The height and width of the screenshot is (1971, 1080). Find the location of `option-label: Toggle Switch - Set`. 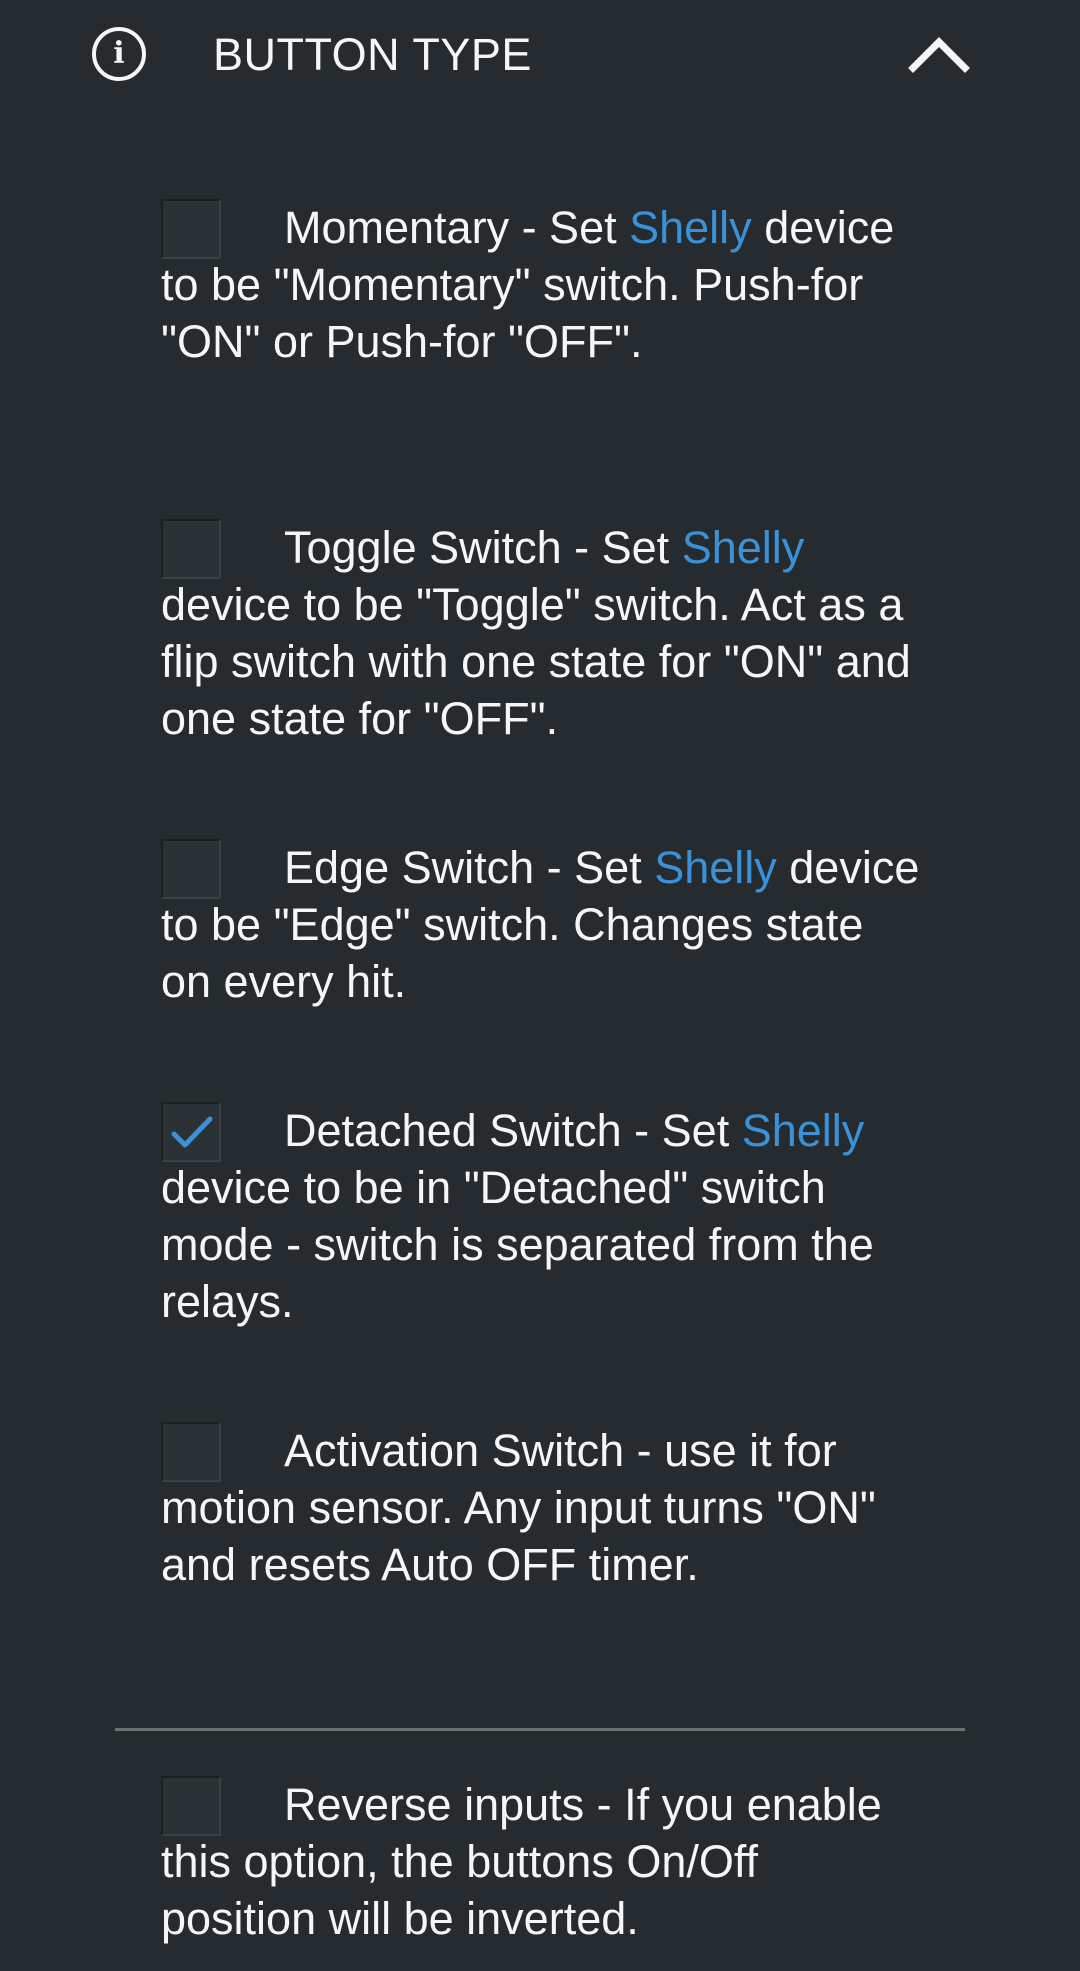

option-label: Toggle Switch - Set is located at coordinates (483, 547).